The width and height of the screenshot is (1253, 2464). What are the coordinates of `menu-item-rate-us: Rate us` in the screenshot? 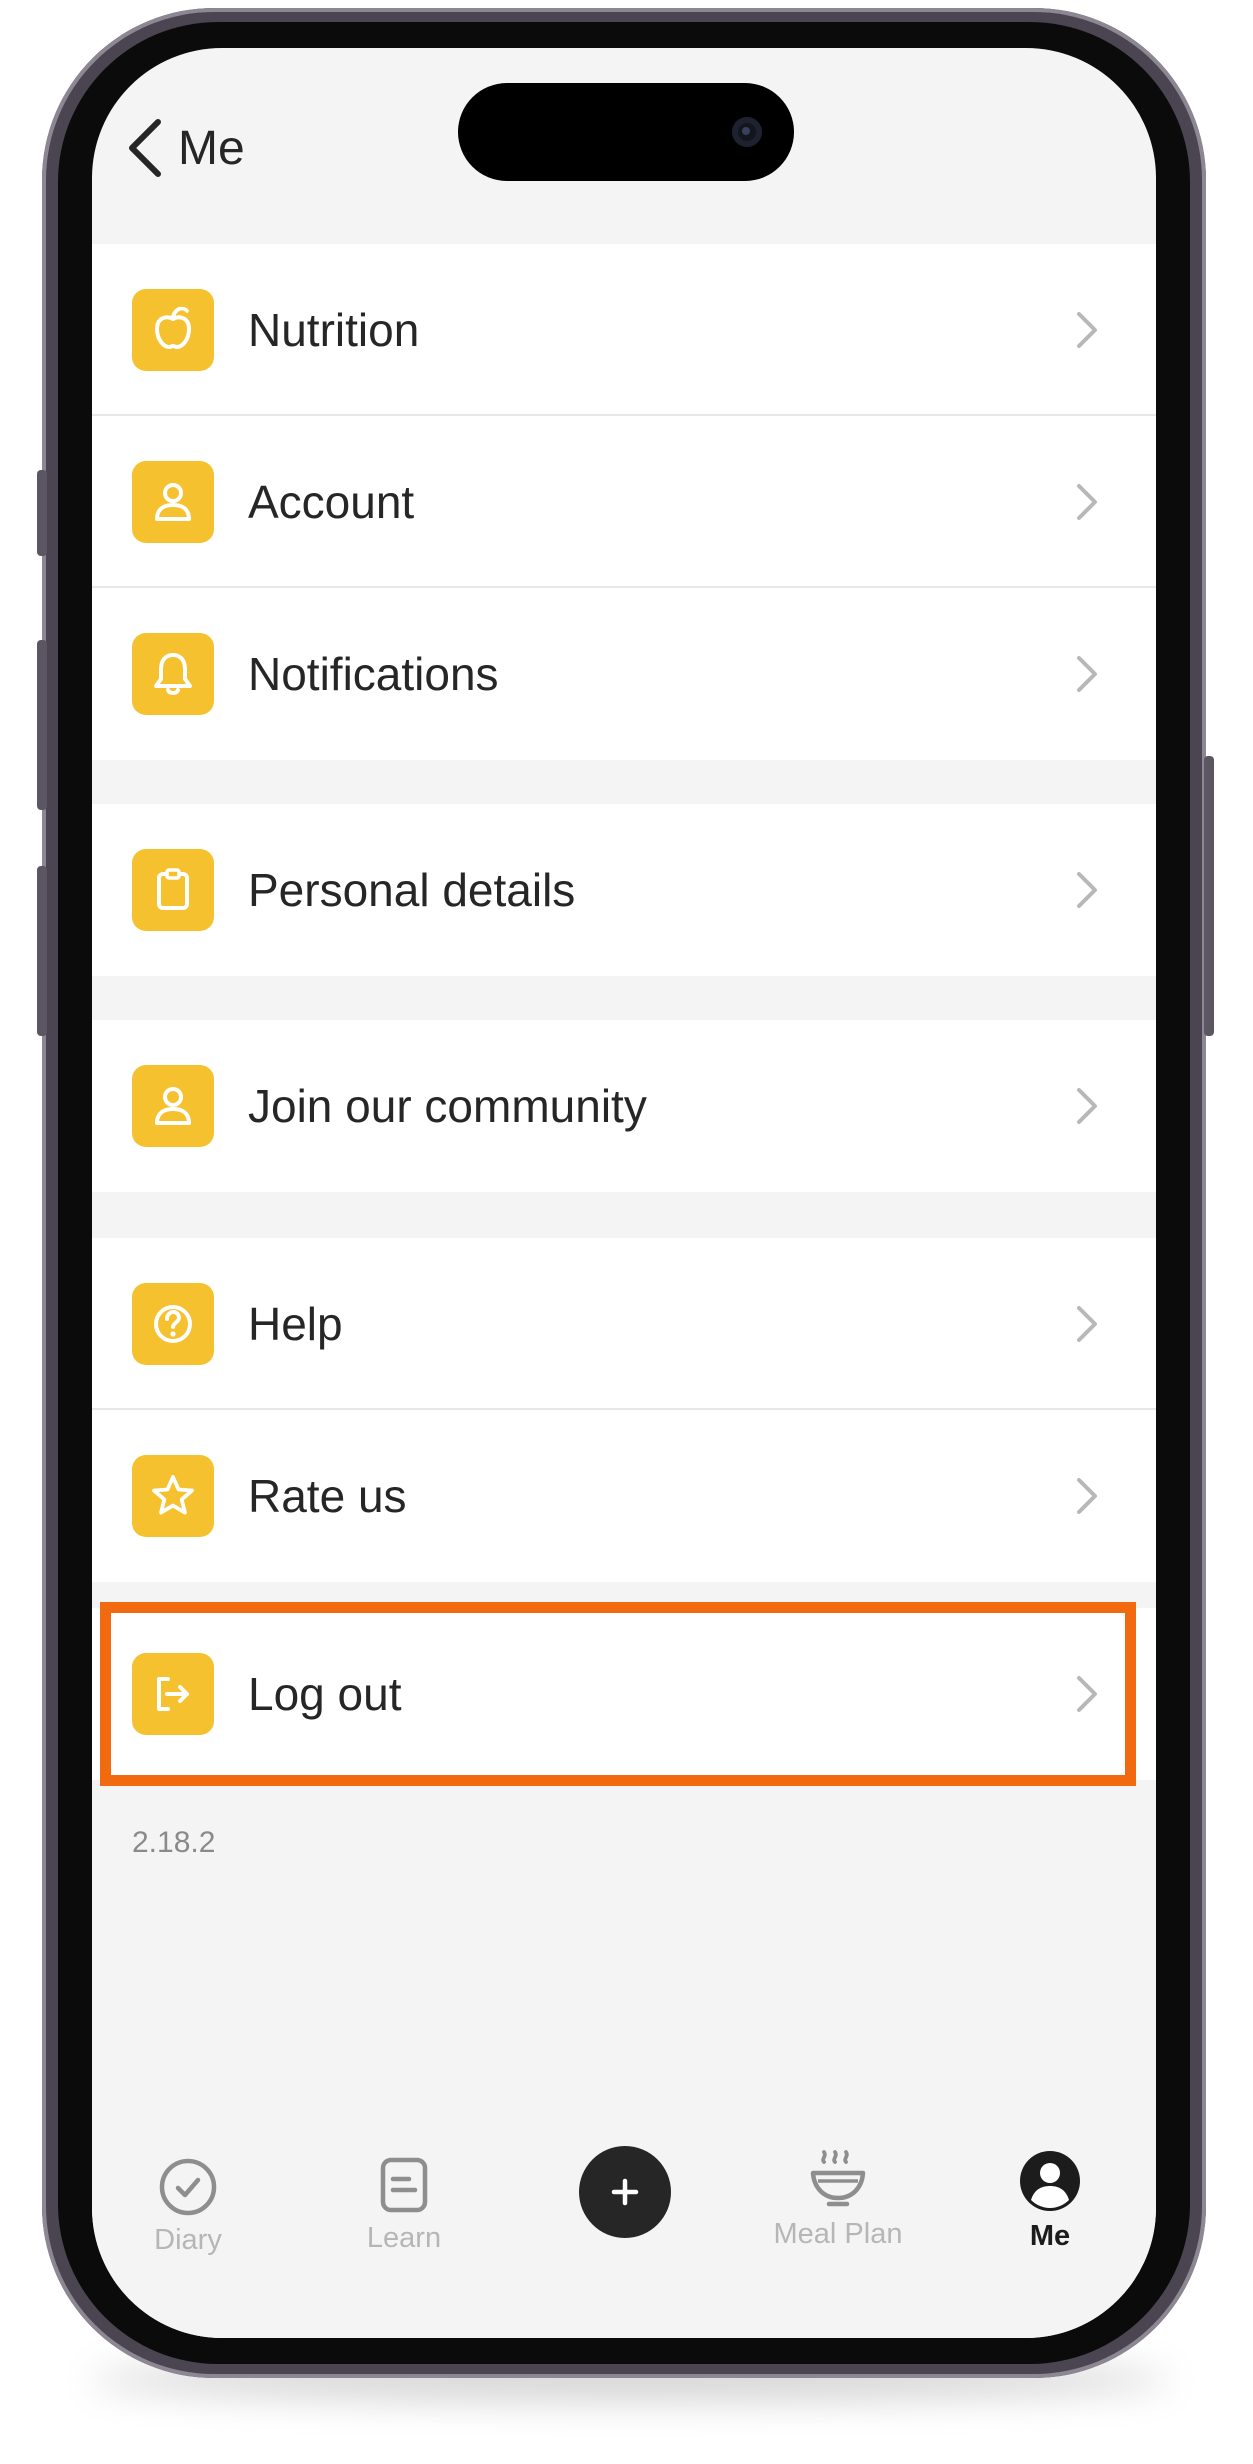 It's located at (624, 1496).